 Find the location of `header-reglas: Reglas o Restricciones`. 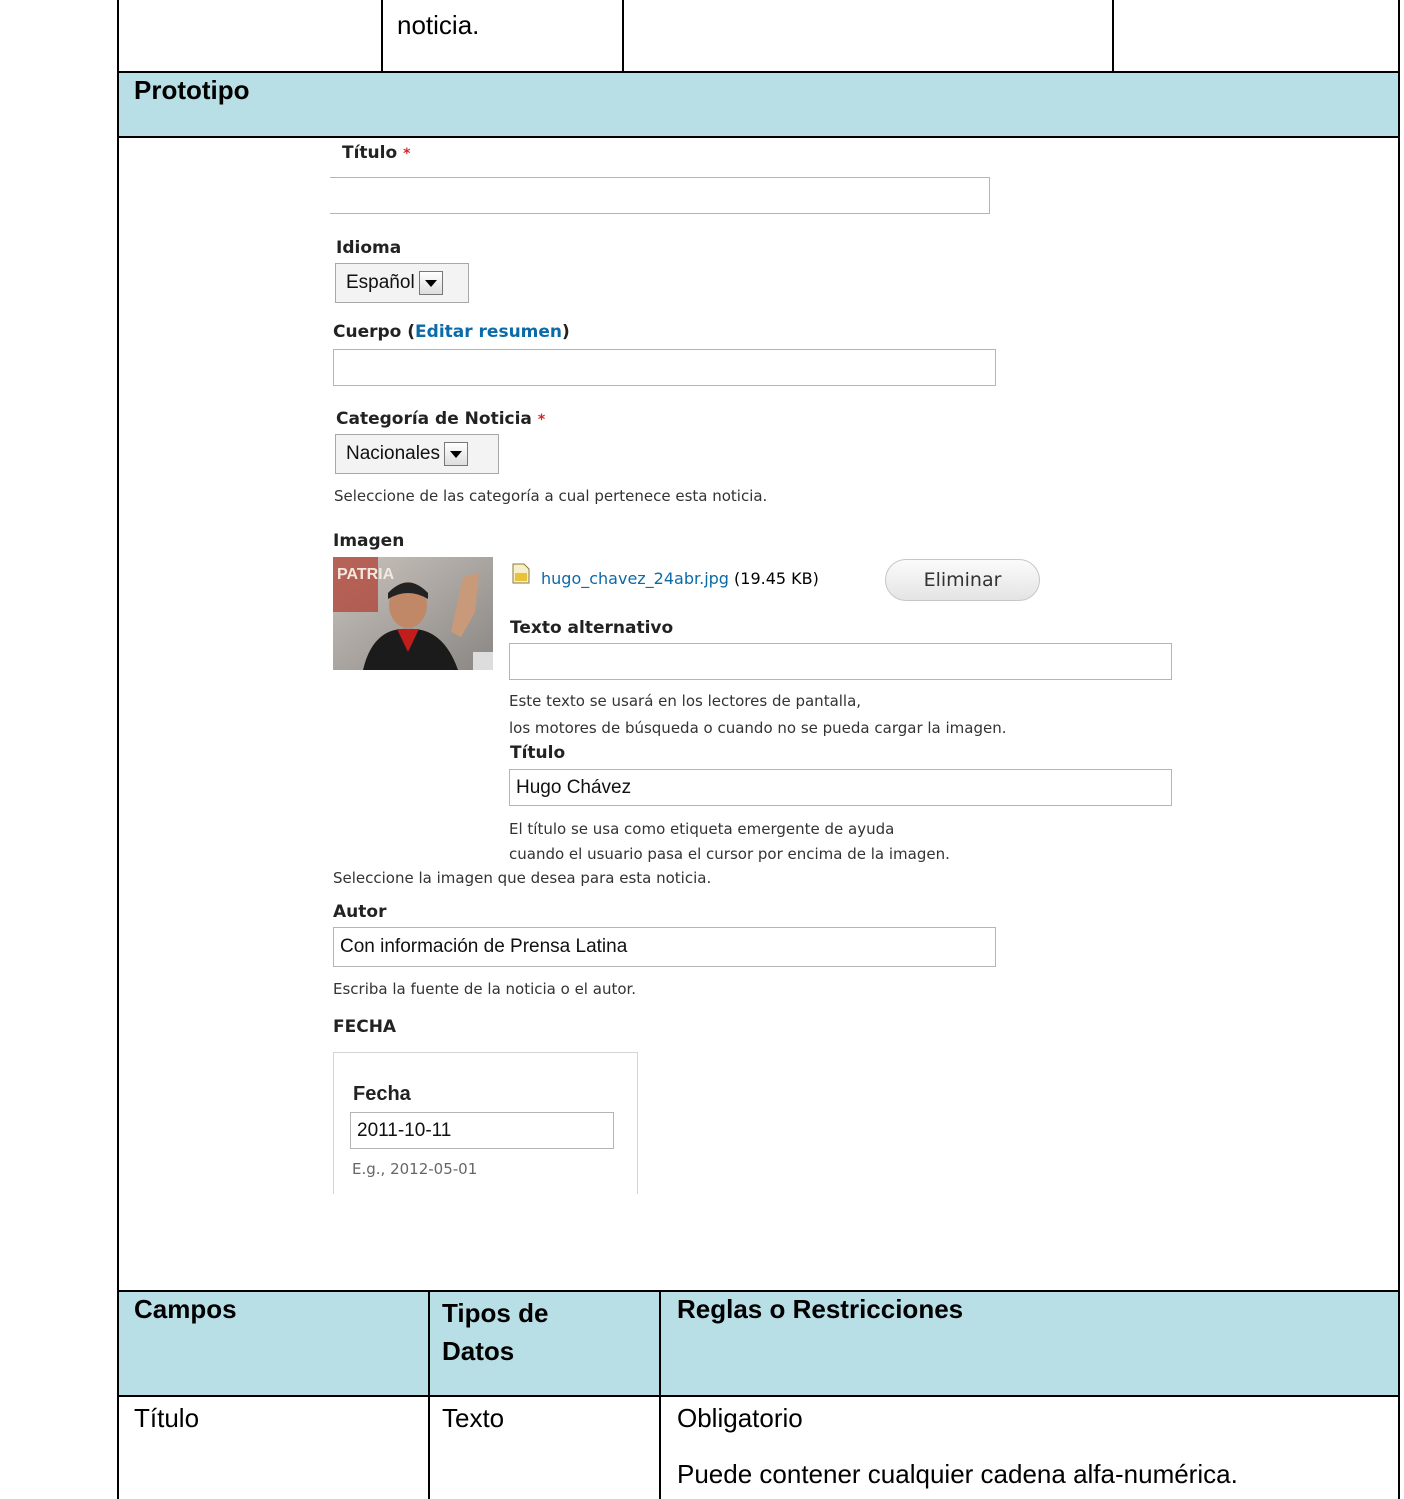

header-reglas: Reglas o Restricciones is located at coordinates (820, 1309).